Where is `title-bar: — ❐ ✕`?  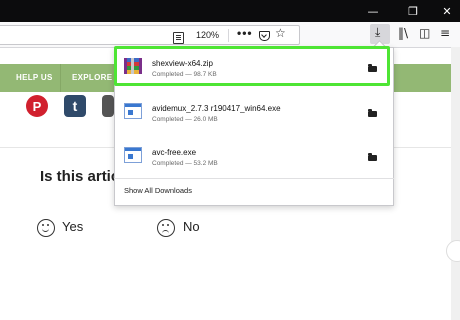 title-bar: — ❐ ✕ is located at coordinates (230, 11).